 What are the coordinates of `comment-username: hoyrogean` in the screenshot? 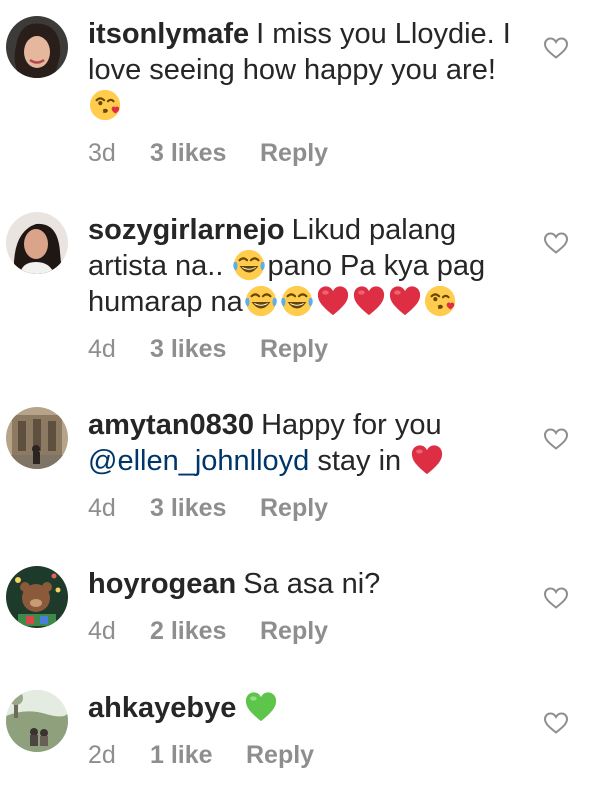 It's located at (162, 584).